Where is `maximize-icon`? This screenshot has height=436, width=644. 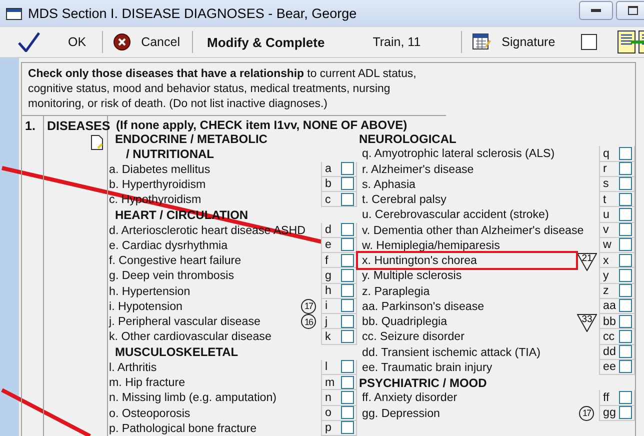 maximize-icon is located at coordinates (633, 10).